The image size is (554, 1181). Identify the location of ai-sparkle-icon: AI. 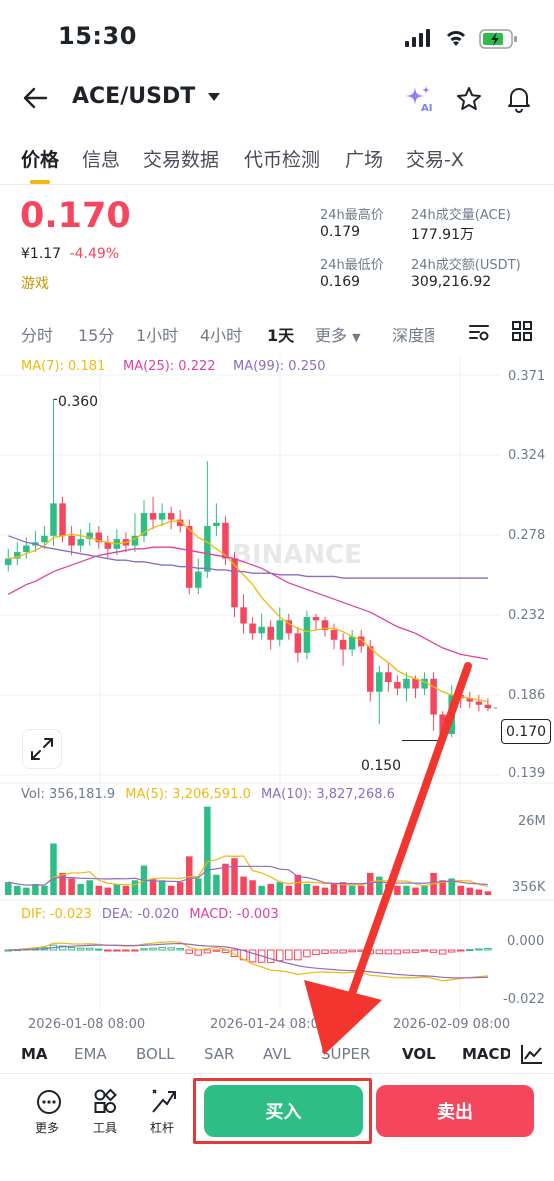
(419, 99).